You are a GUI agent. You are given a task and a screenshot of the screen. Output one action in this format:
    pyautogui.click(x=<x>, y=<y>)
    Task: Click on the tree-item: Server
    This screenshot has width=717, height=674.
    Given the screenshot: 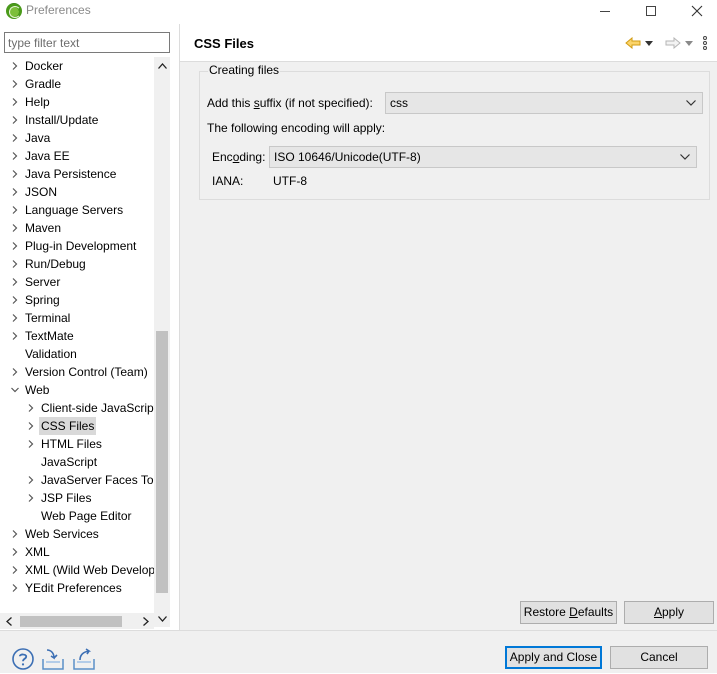 What is the action you would take?
    pyautogui.click(x=77, y=282)
    